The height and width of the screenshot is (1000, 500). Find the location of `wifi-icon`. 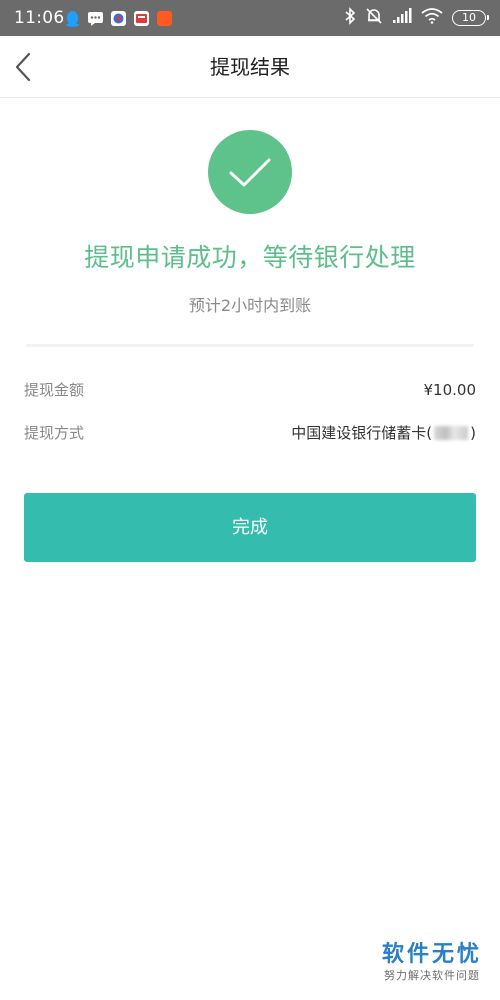

wifi-icon is located at coordinates (432, 18).